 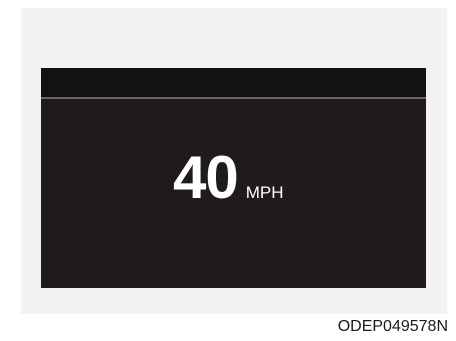 What do you see at coordinates (264, 192) in the screenshot?
I see `speed-unit: MPH` at bounding box center [264, 192].